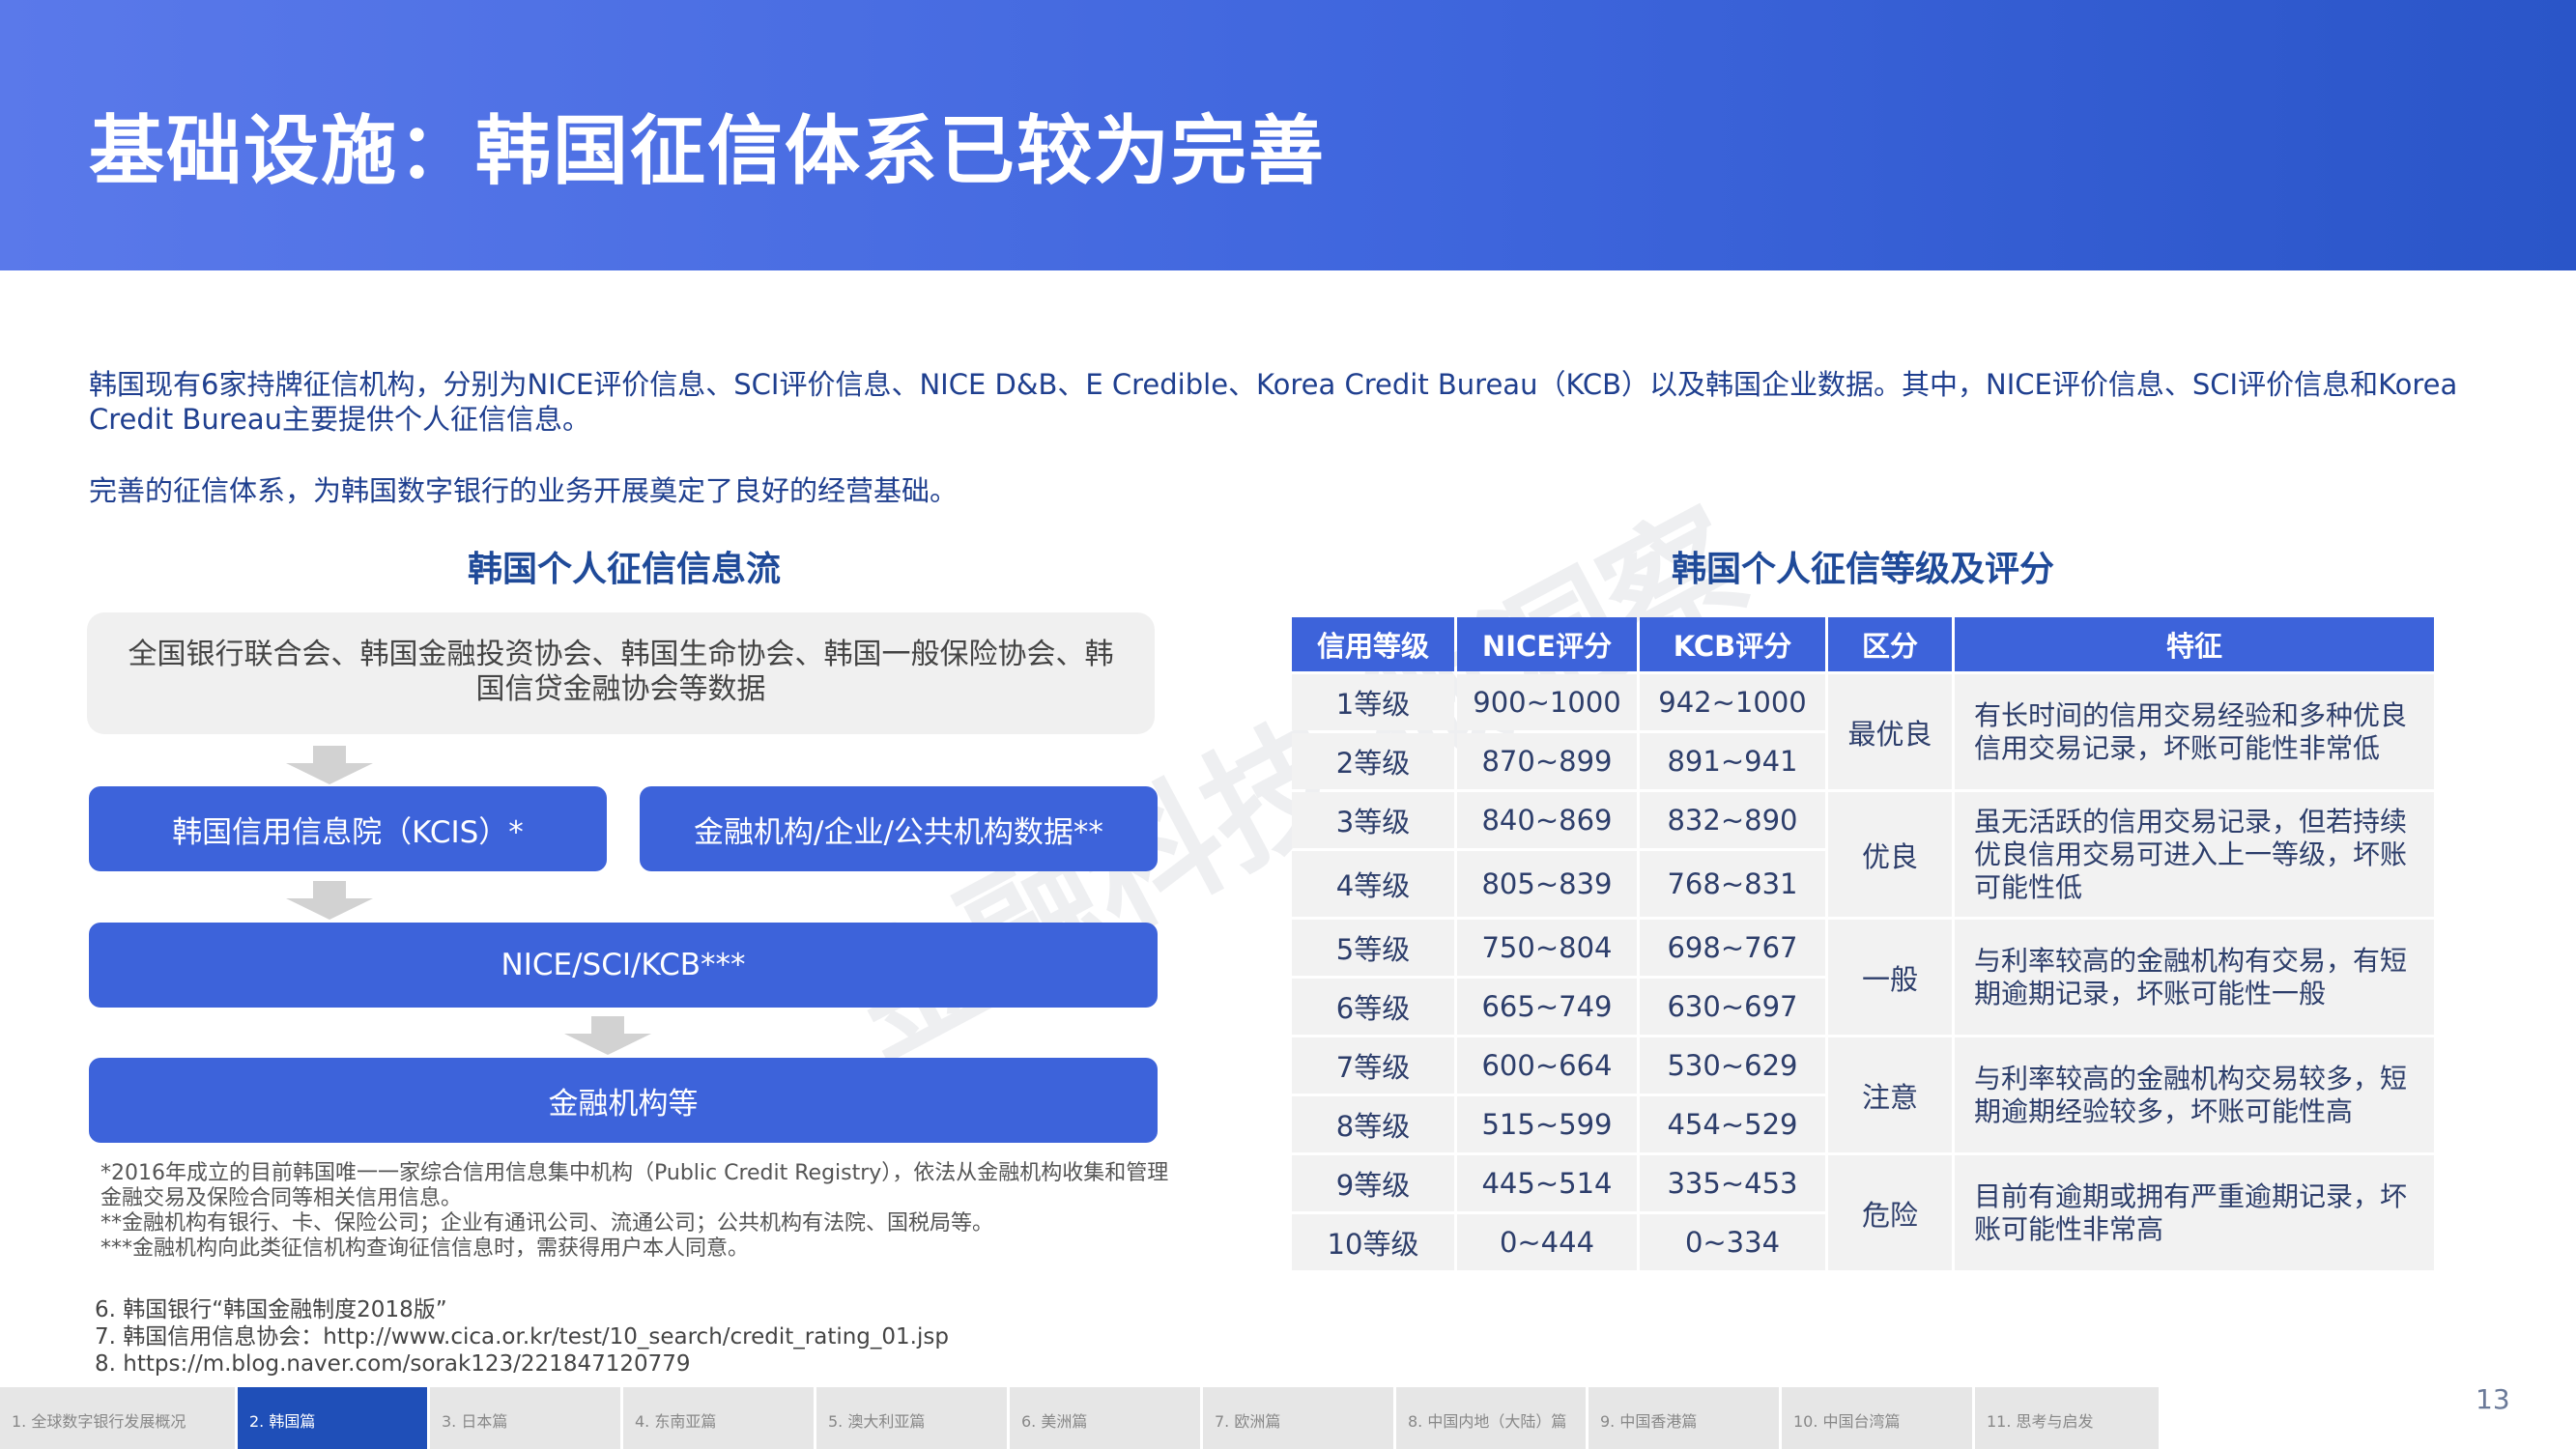  What do you see at coordinates (1373, 948) in the screenshot?
I see `cell-grade: 5等级` at bounding box center [1373, 948].